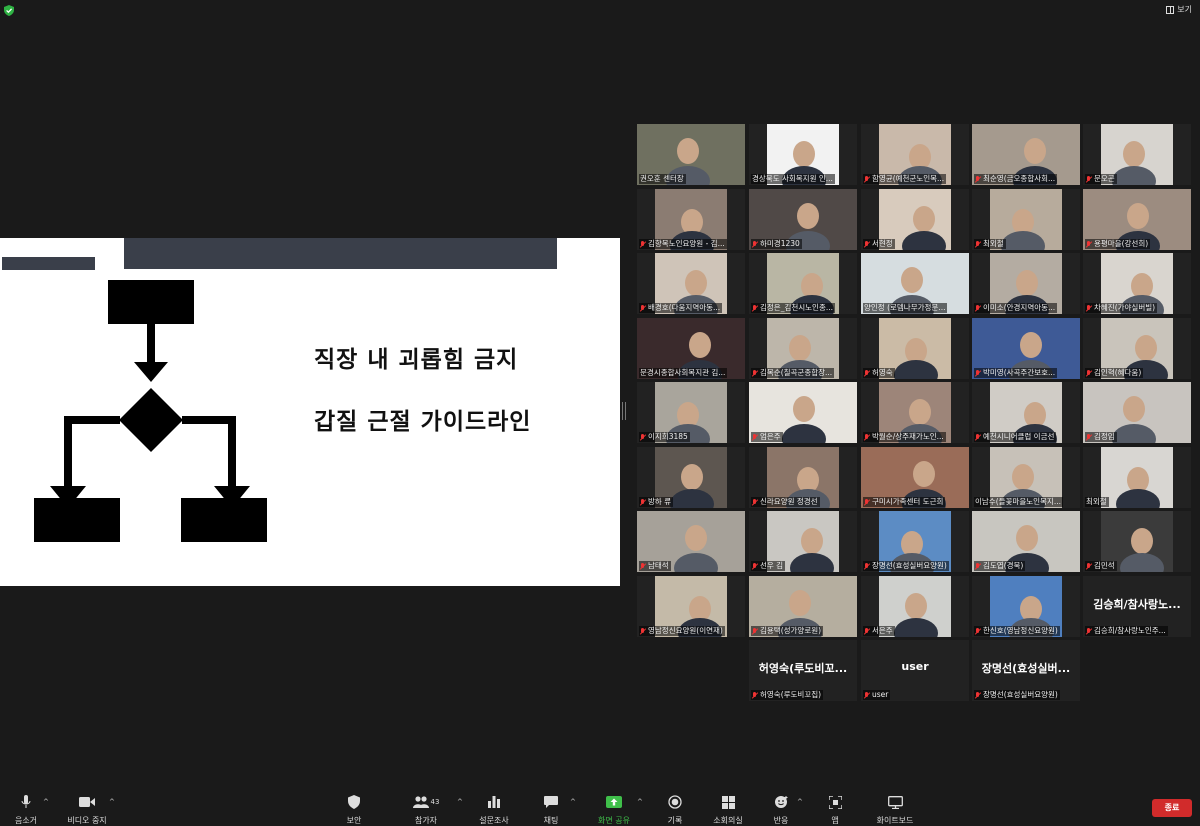  I want to click on mute-options-chevron-icon: ^, so click(46, 802).